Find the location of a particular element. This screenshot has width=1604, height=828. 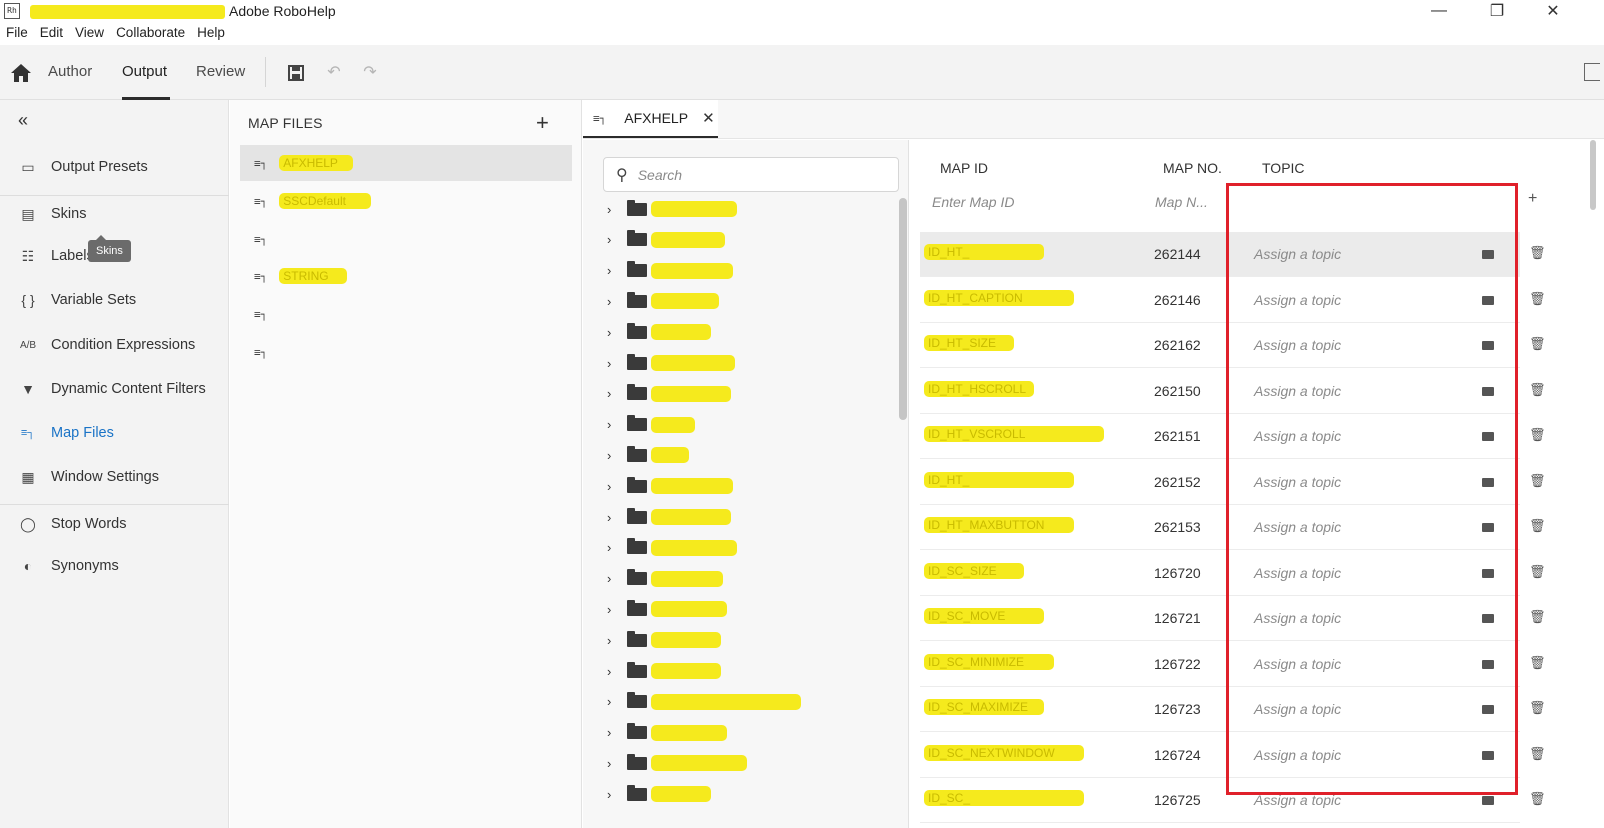

map-id-input: Enter Map ID is located at coordinates (973, 202).